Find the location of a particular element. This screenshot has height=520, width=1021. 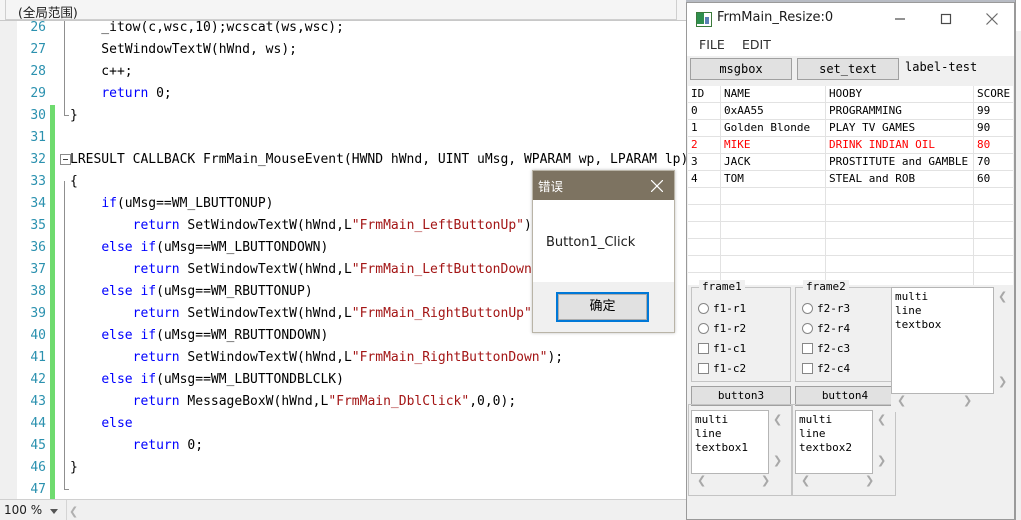

chevron-down-icon is located at coordinates (54, 511).